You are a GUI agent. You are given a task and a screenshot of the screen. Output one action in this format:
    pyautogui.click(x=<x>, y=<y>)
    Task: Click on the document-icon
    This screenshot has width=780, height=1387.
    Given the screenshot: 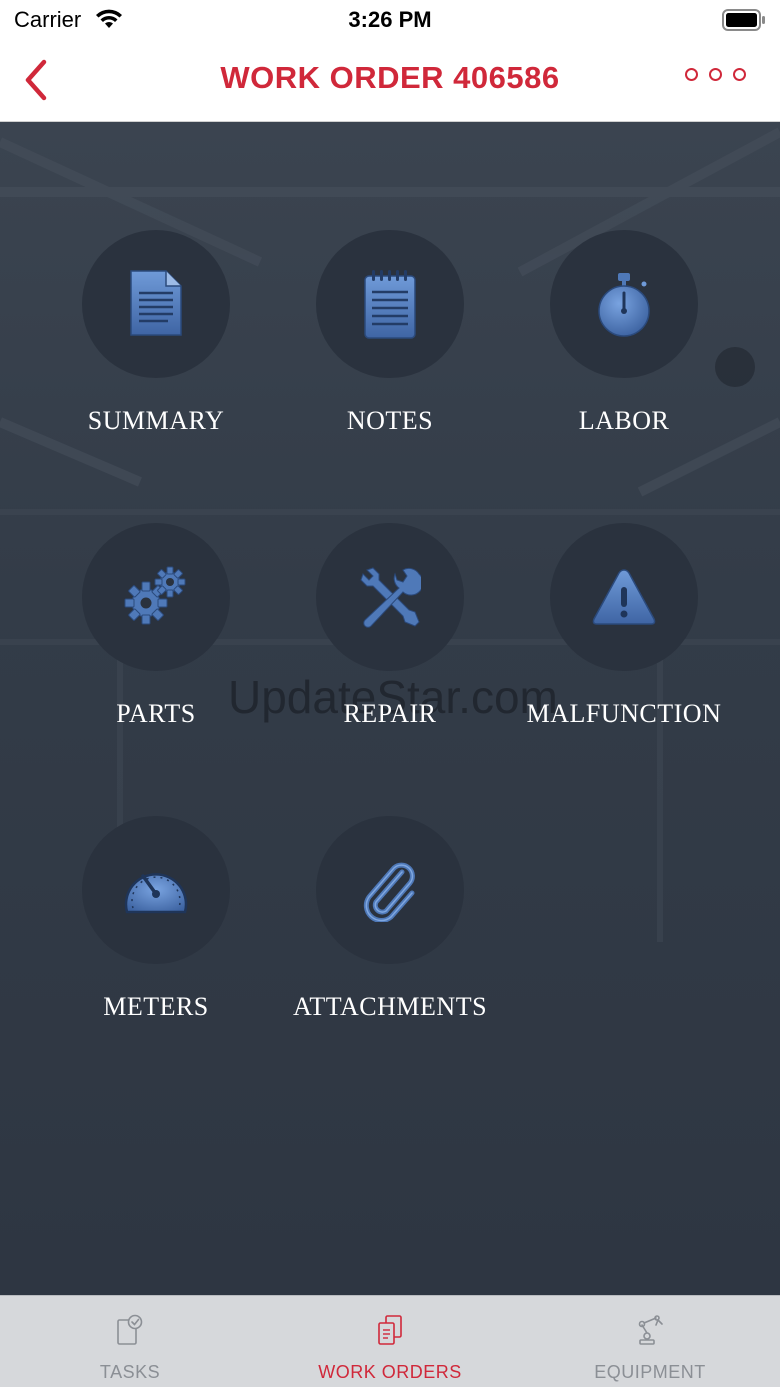 What is the action you would take?
    pyautogui.click(x=156, y=303)
    